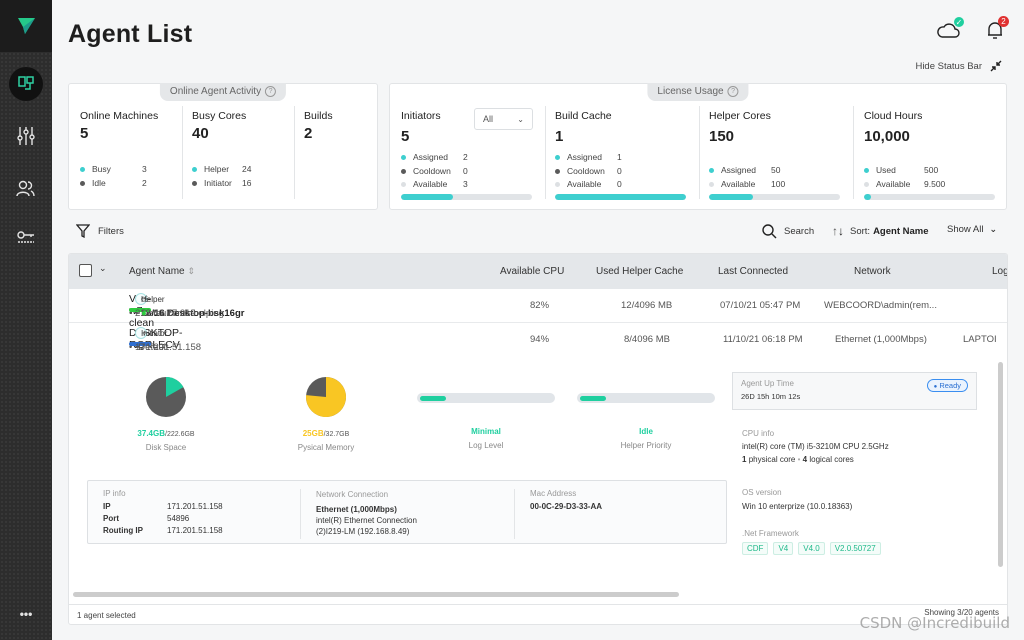 This screenshot has height=640, width=1024. Describe the element at coordinates (157, 271) in the screenshot. I see `column-label: Agent Name` at that location.